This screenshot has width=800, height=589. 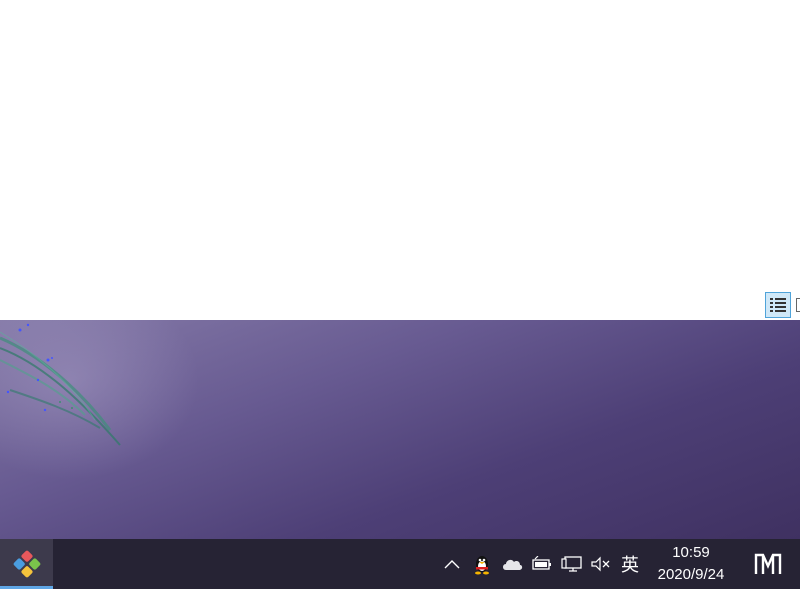 What do you see at coordinates (798, 305) in the screenshot?
I see `large-icons-view-button` at bounding box center [798, 305].